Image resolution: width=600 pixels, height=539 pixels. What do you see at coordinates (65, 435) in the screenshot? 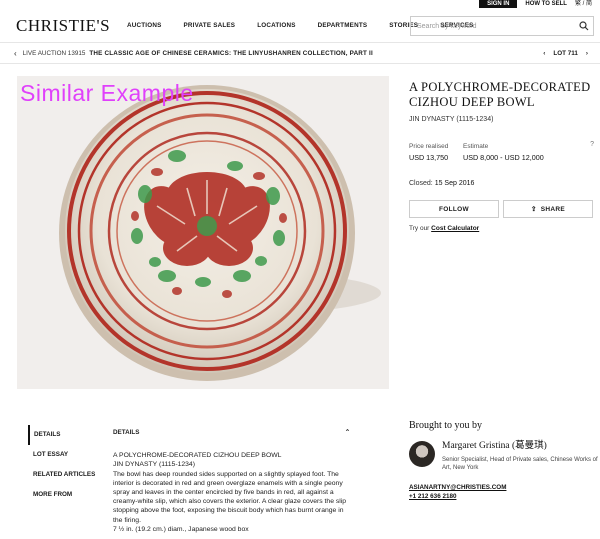
I see `tab-details: DETAILS` at bounding box center [65, 435].